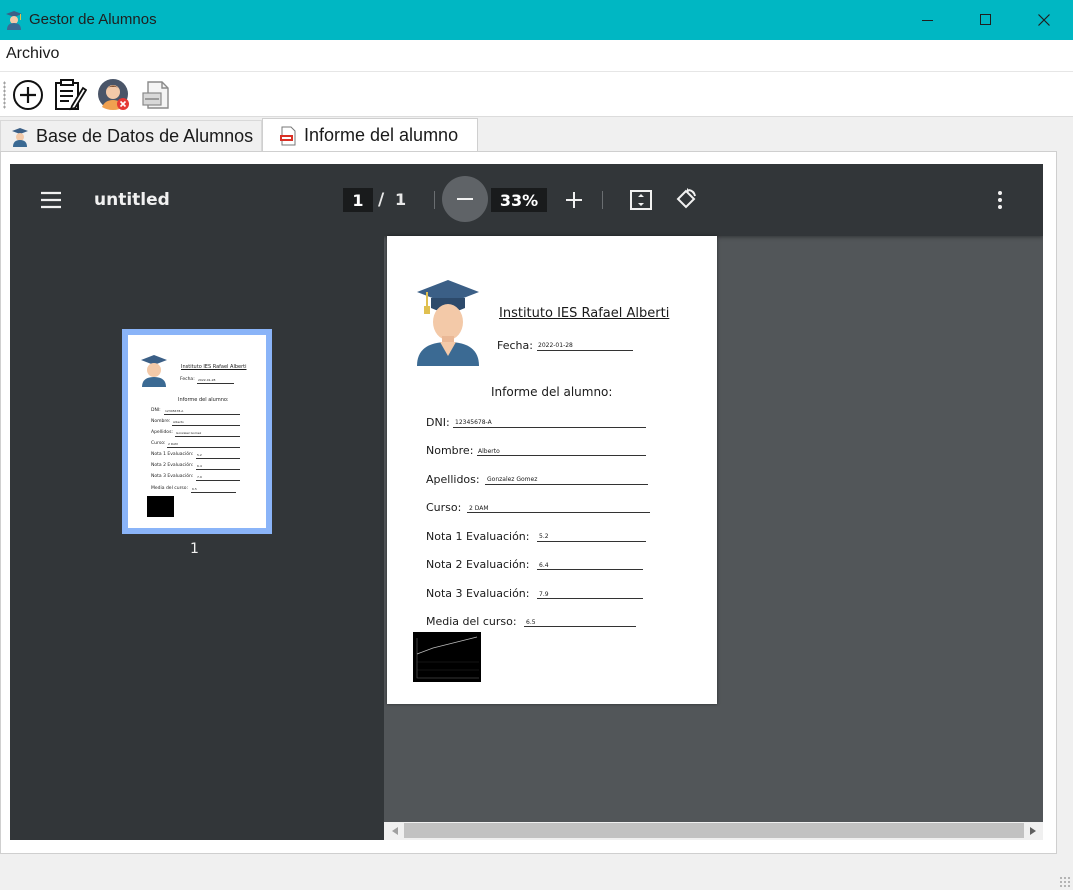 This screenshot has height=890, width=1073. I want to click on zoom-level-input: 33%, so click(519, 200).